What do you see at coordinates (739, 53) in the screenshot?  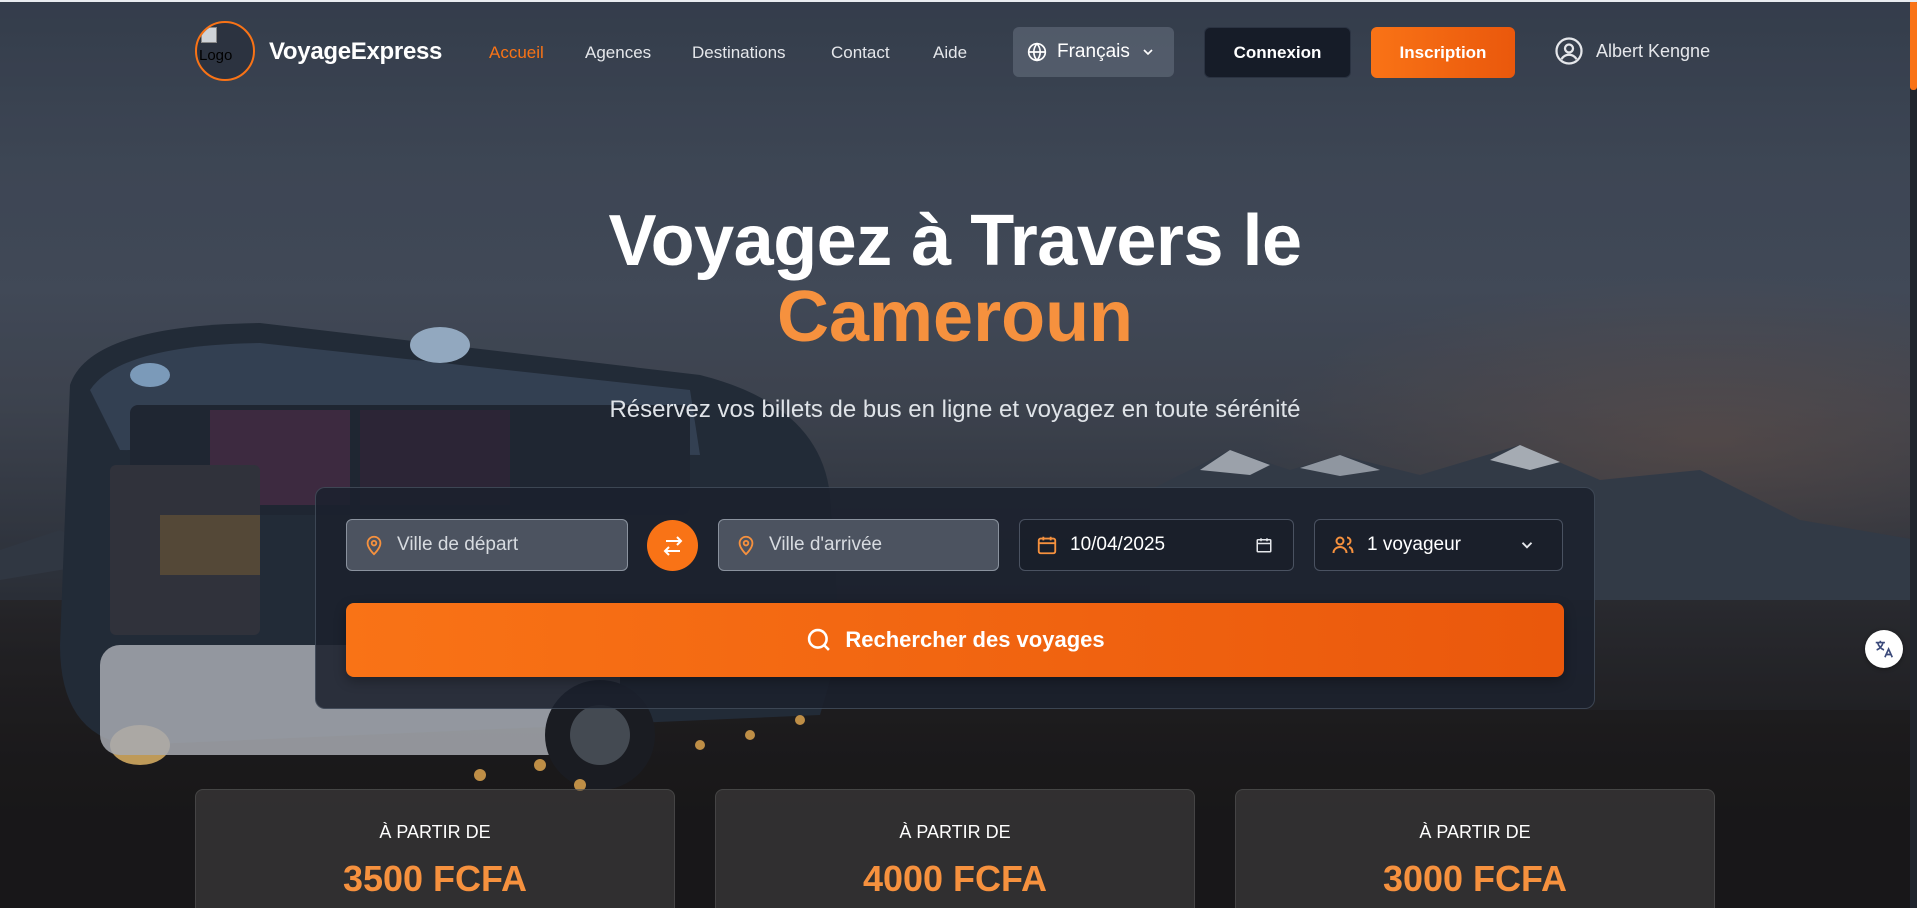 I see `nav-destinations: Destinations` at bounding box center [739, 53].